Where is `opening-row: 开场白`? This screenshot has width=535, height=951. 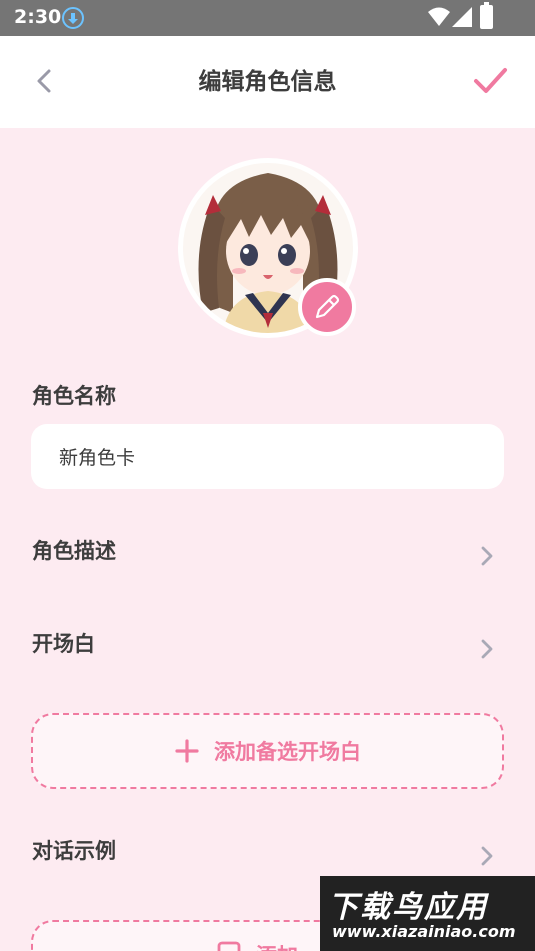
opening-row: 开场白 is located at coordinates (267, 648).